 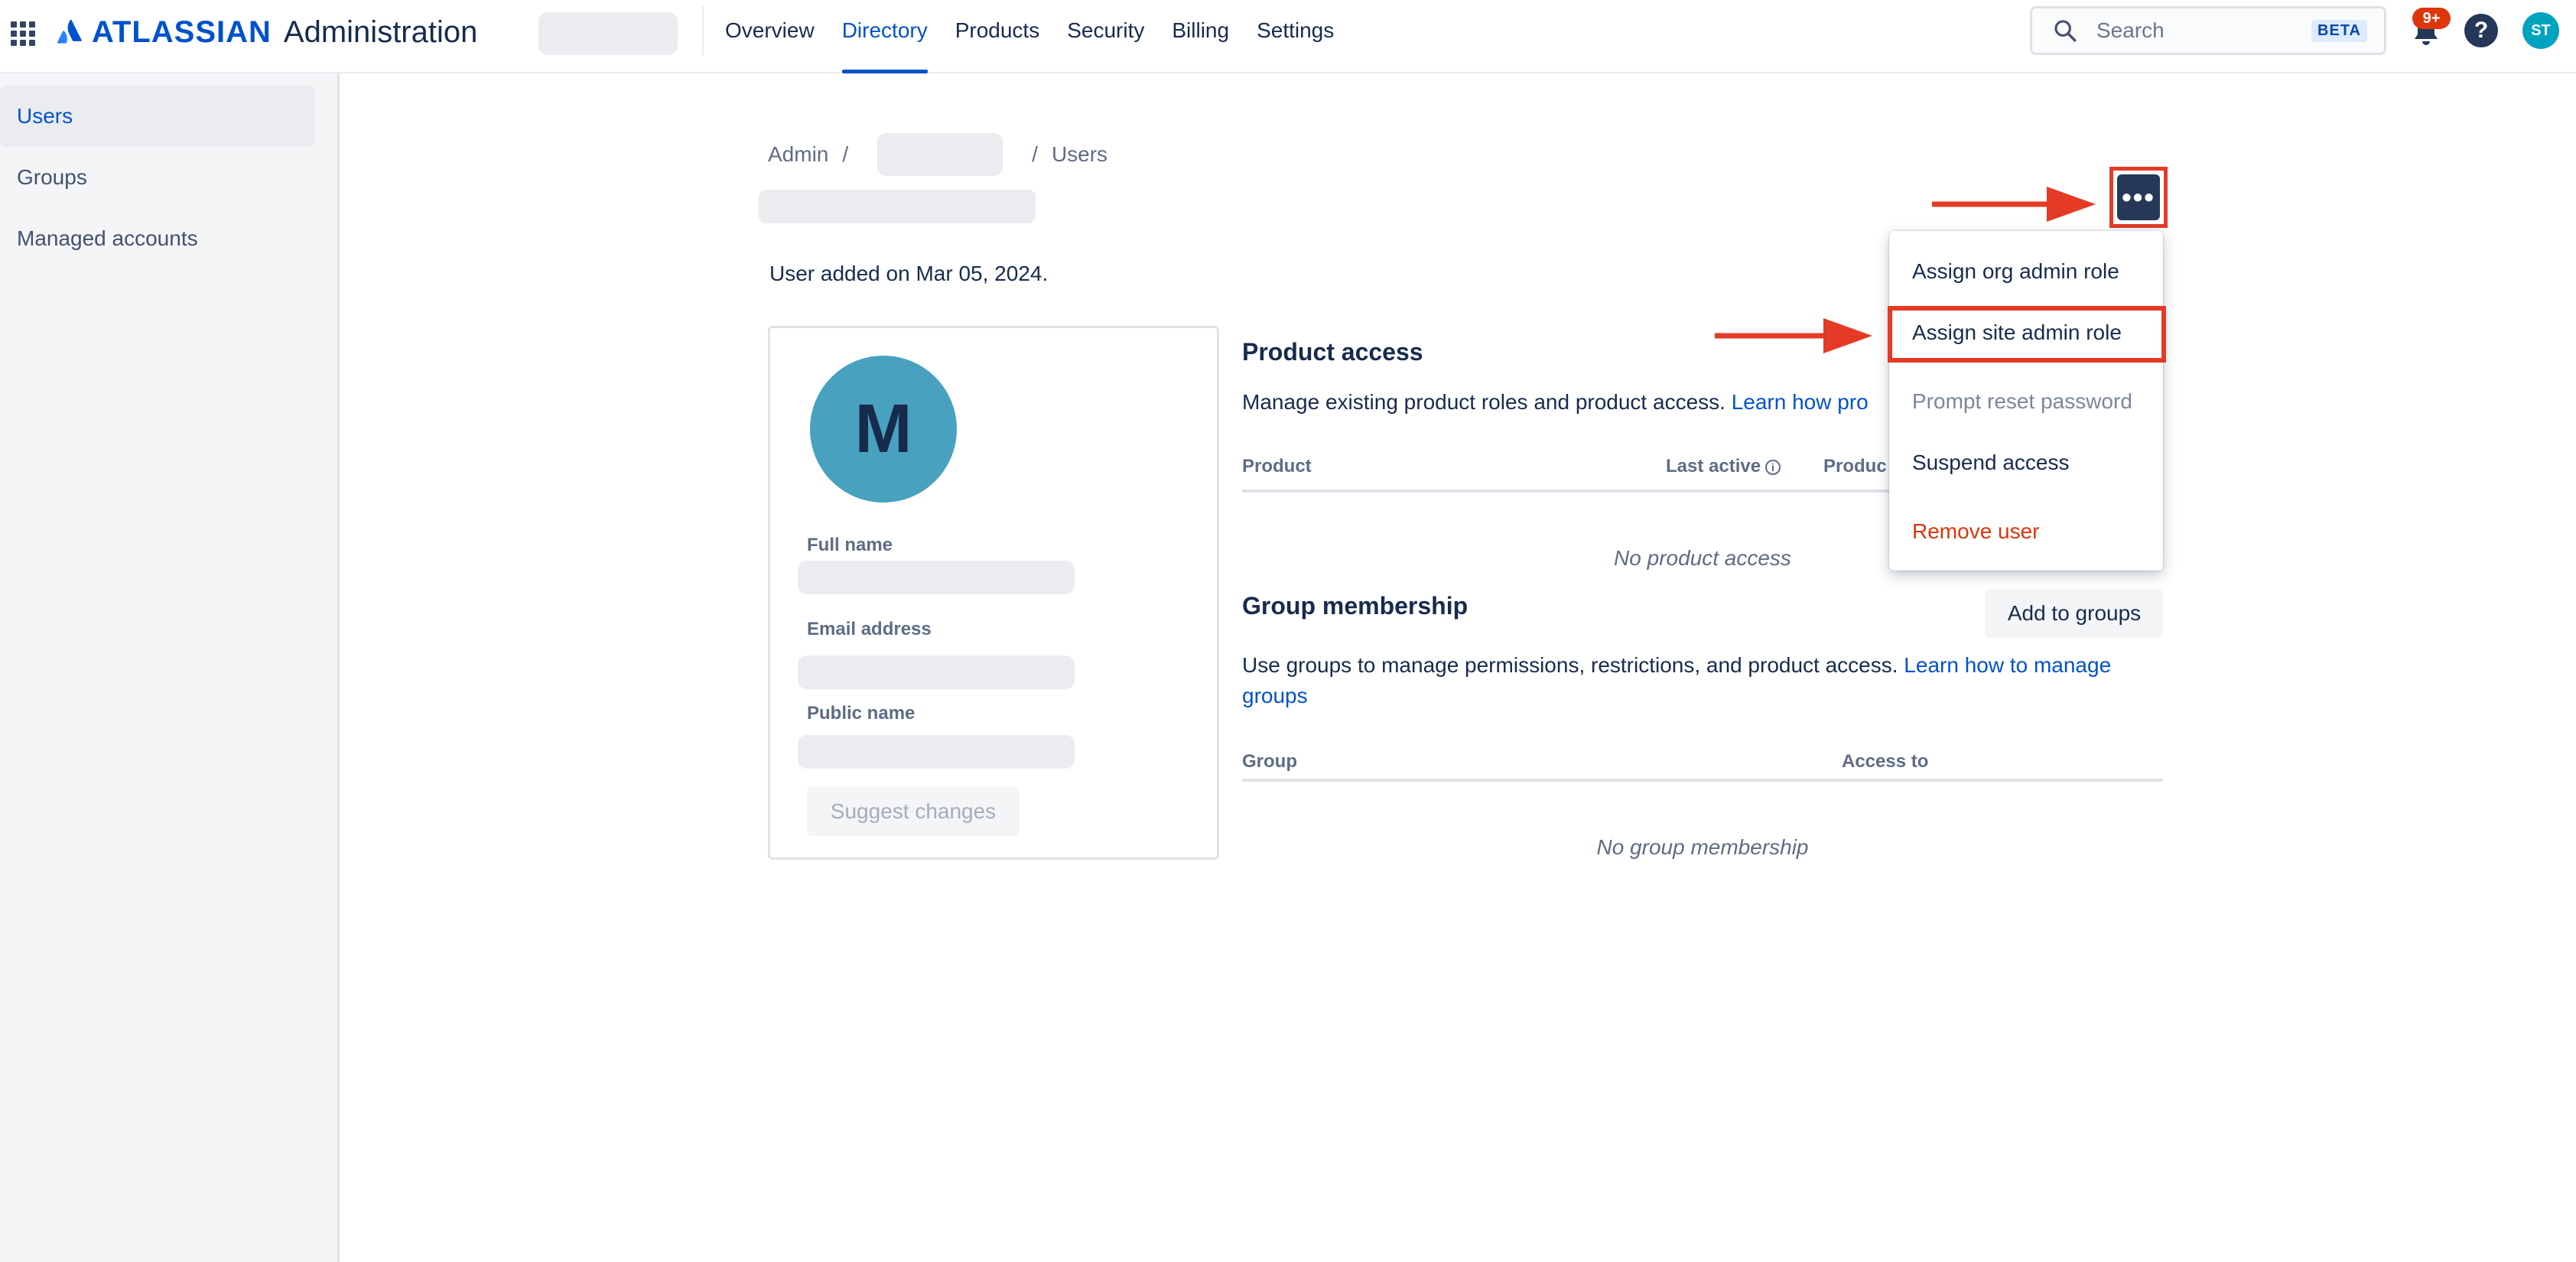 I want to click on breadcrumb-org-placeholder, so click(x=940, y=154).